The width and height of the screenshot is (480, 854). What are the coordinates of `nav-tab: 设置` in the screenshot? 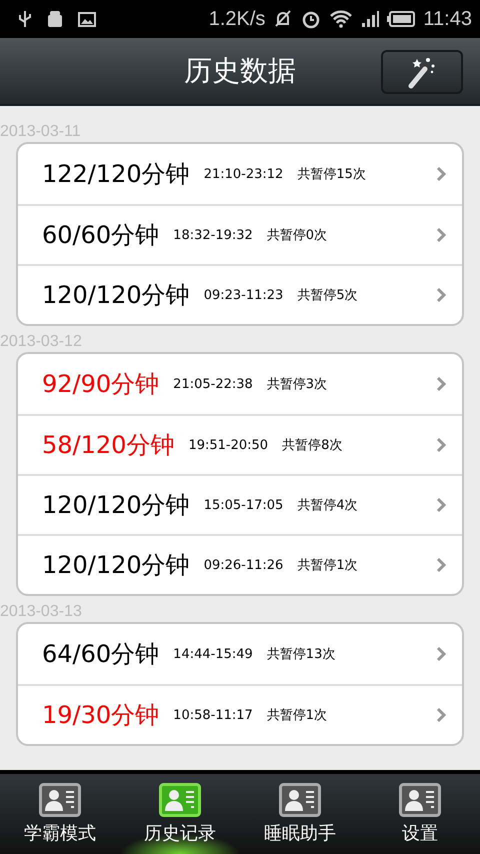 It's located at (420, 814).